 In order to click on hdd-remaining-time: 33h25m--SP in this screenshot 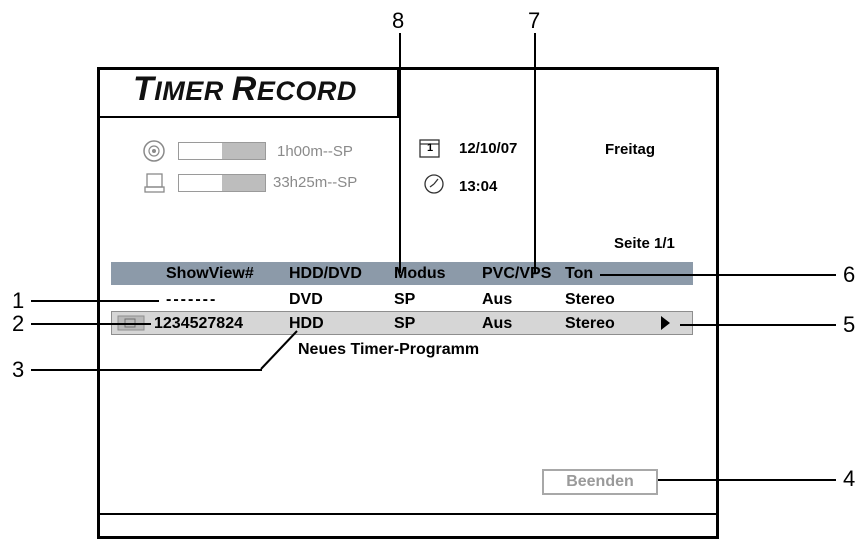, I will do `click(315, 182)`.